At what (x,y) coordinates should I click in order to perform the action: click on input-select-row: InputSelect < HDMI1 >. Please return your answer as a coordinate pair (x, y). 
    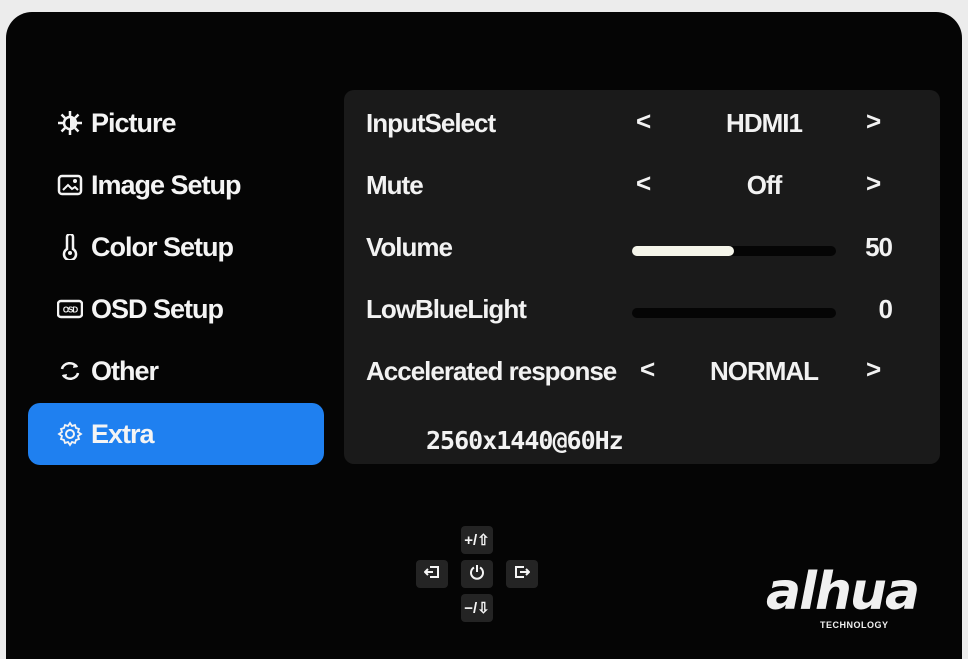
    Looking at the image, I should click on (642, 121).